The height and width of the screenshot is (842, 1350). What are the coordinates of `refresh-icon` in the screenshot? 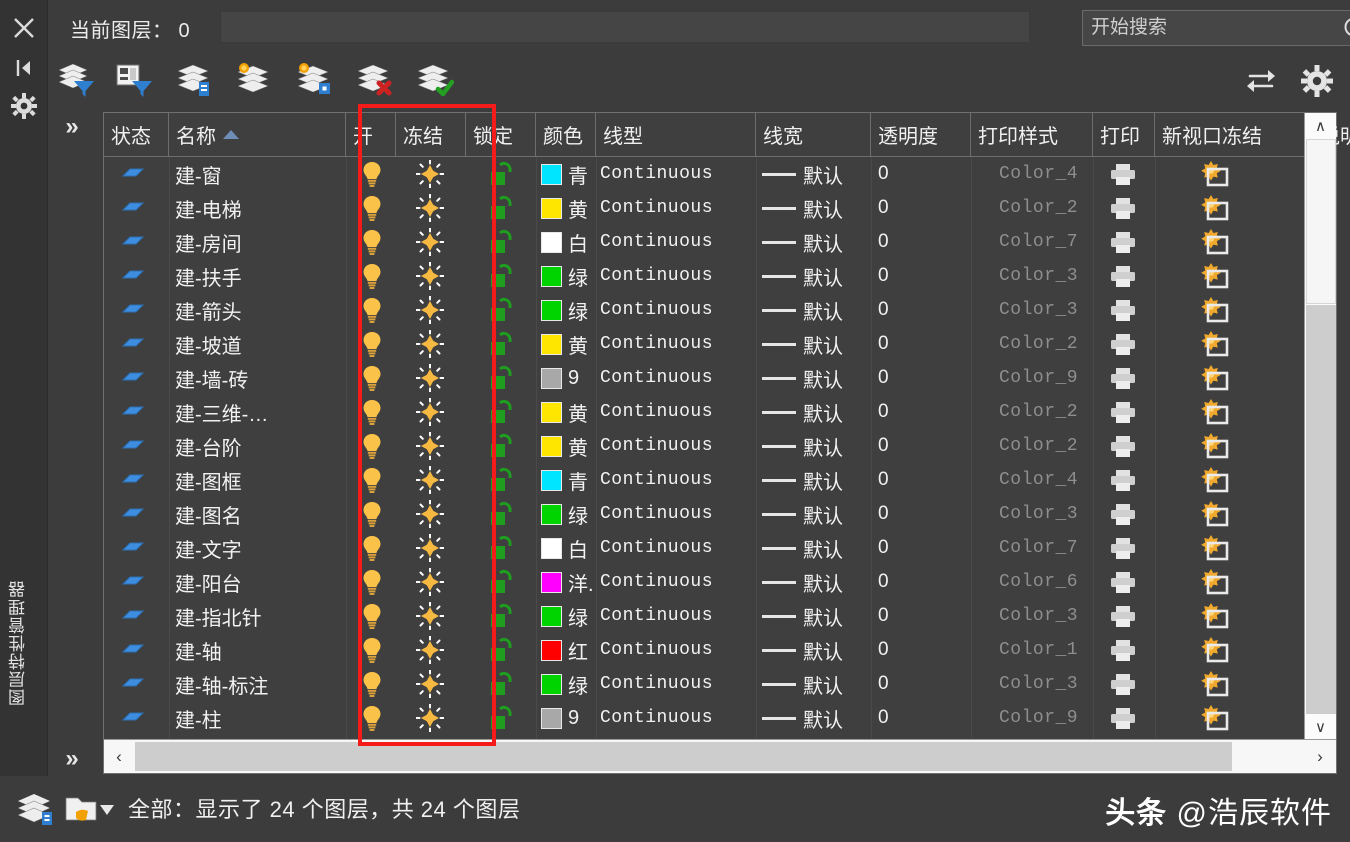 It's located at (1261, 81).